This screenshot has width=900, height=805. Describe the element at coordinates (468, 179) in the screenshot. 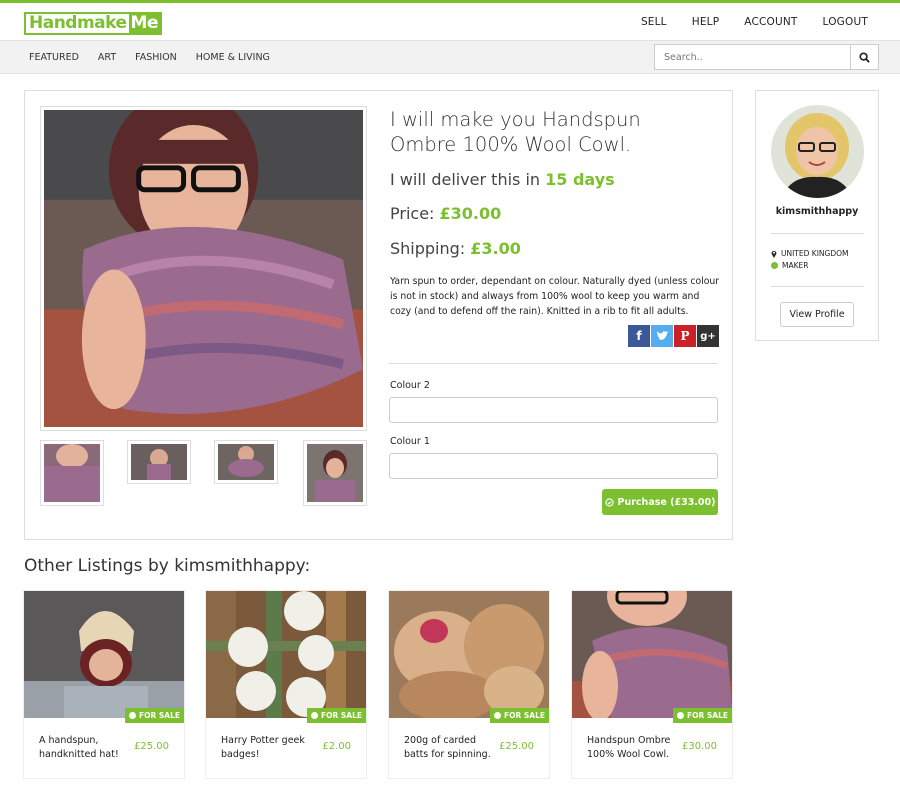

I see `delivery-prefix: I will deliver this in` at that location.